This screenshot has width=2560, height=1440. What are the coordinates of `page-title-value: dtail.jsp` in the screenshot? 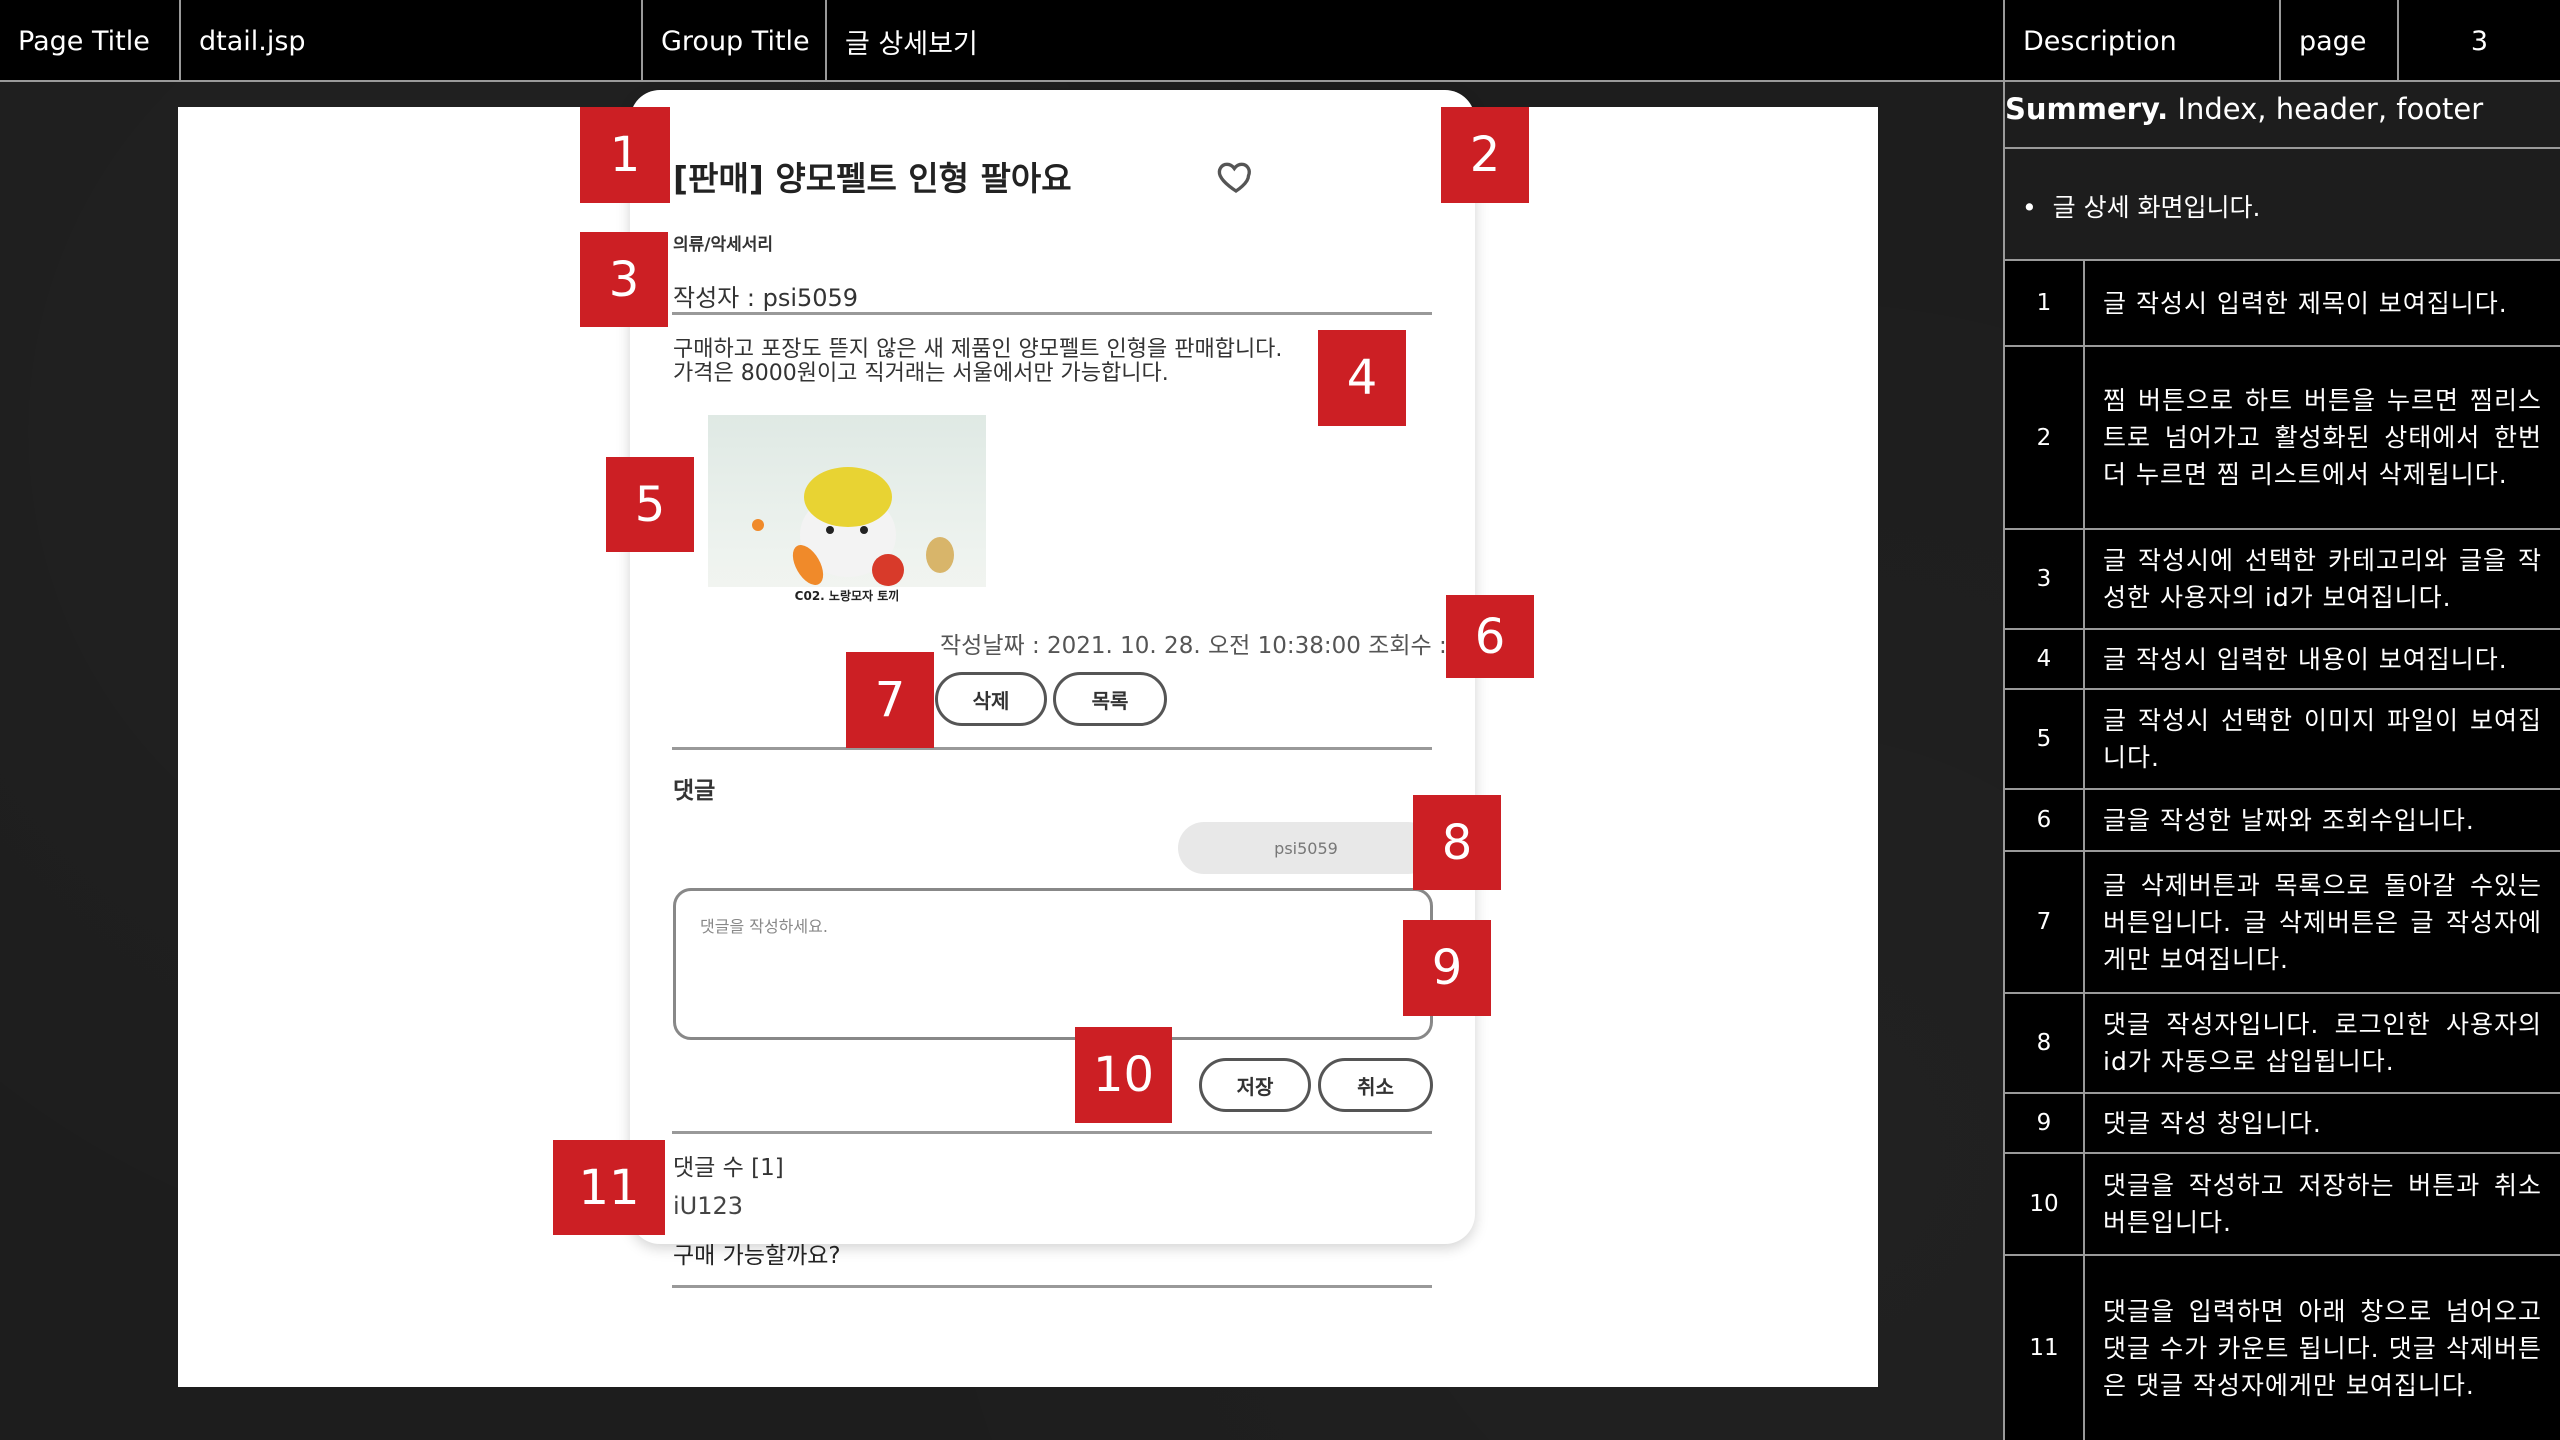 It's located at (412, 41).